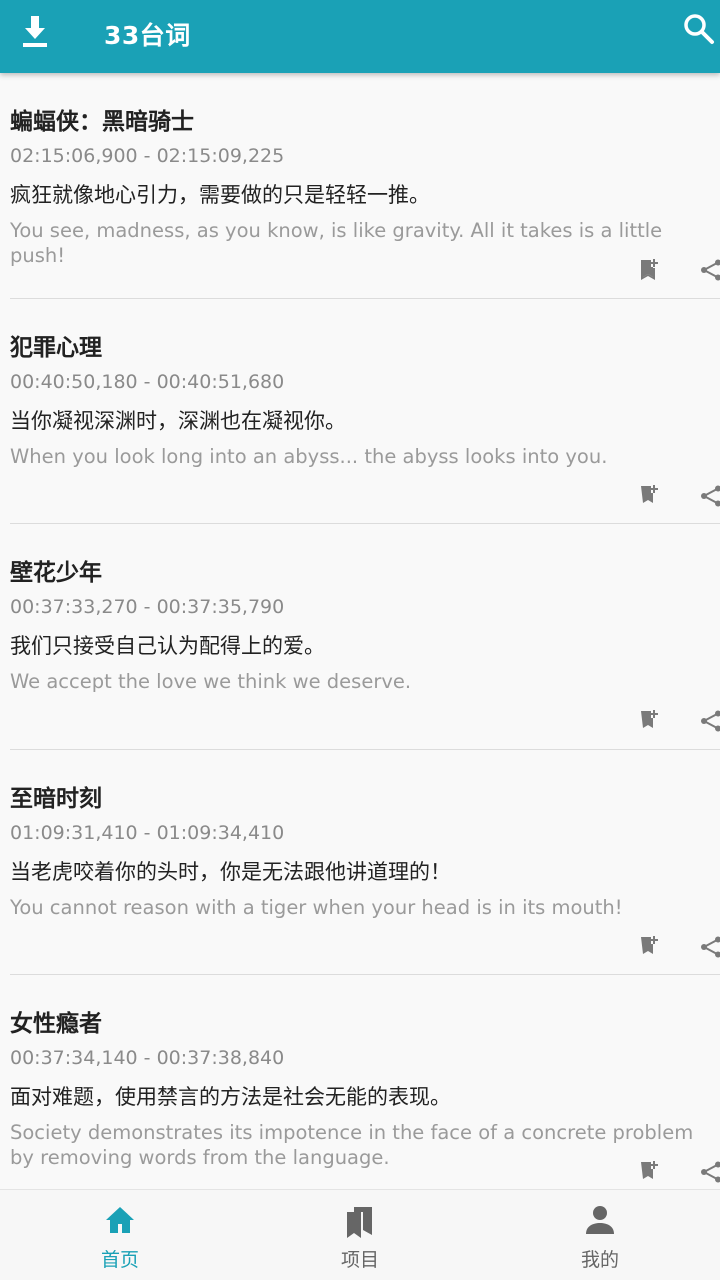 This screenshot has width=720, height=1280. What do you see at coordinates (147, 1058) in the screenshot?
I see `timestamp: 00:37:34,140 - 00:37:38,840` at bounding box center [147, 1058].